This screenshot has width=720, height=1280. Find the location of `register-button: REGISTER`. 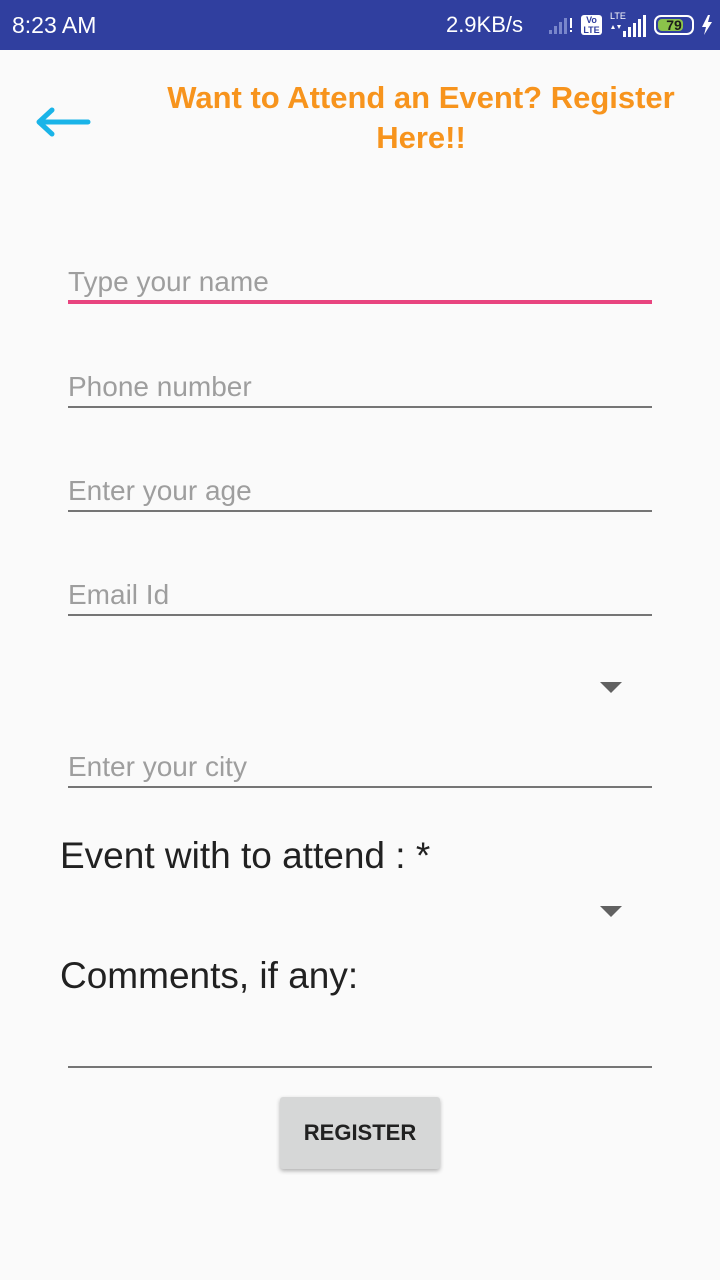

register-button: REGISTER is located at coordinates (360, 1133).